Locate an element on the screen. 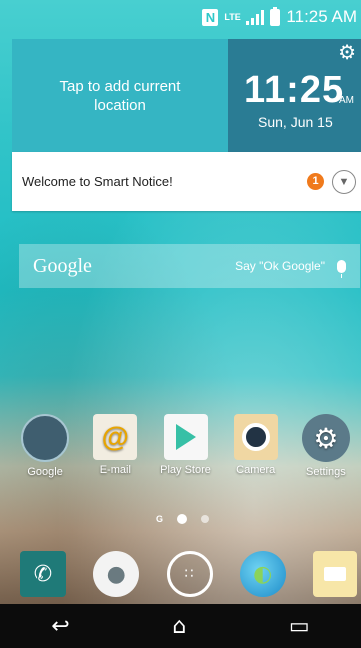 The image size is (361, 648). app-settings: ⚙ Settings is located at coordinates (326, 448).